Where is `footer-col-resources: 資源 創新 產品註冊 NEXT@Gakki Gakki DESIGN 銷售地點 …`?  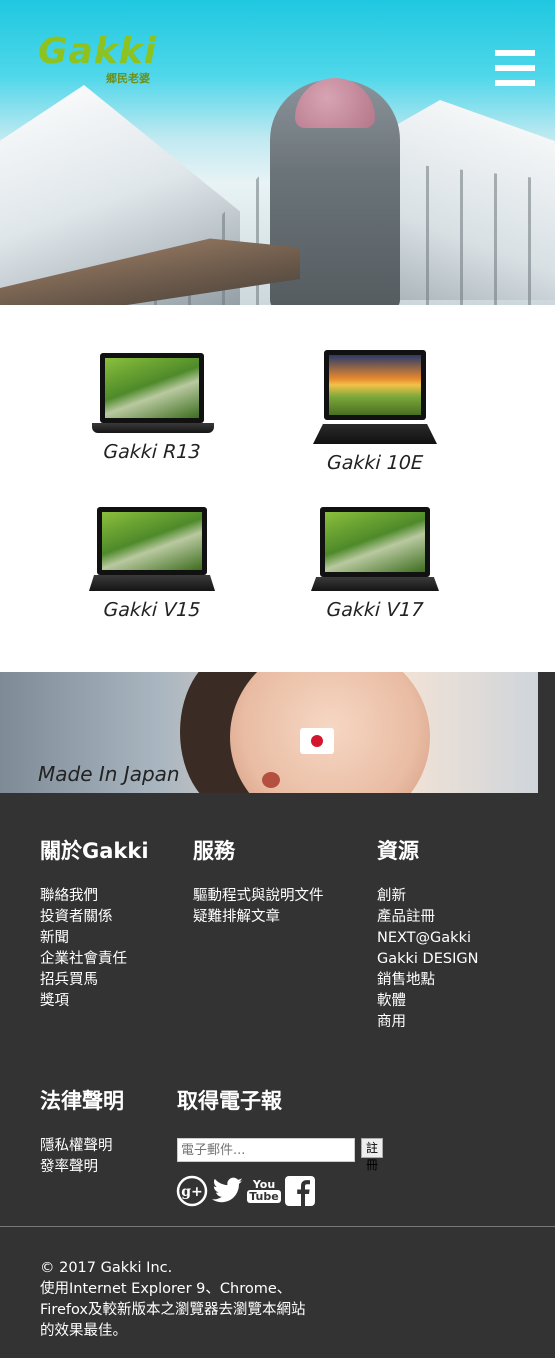 footer-col-resources: 資源 創新 產品註冊 NEXT@Gakki Gakki DESIGN 銷售地點 … is located at coordinates (427, 935).